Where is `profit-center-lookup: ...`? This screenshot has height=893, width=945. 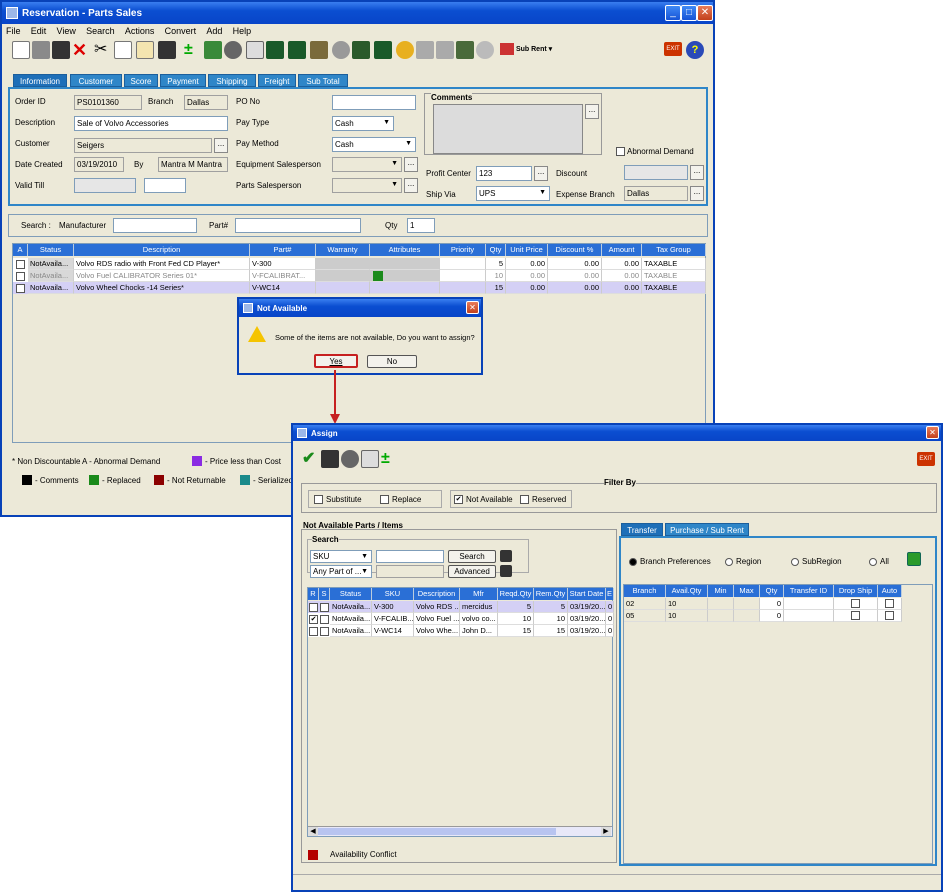
profit-center-lookup: ... is located at coordinates (541, 173).